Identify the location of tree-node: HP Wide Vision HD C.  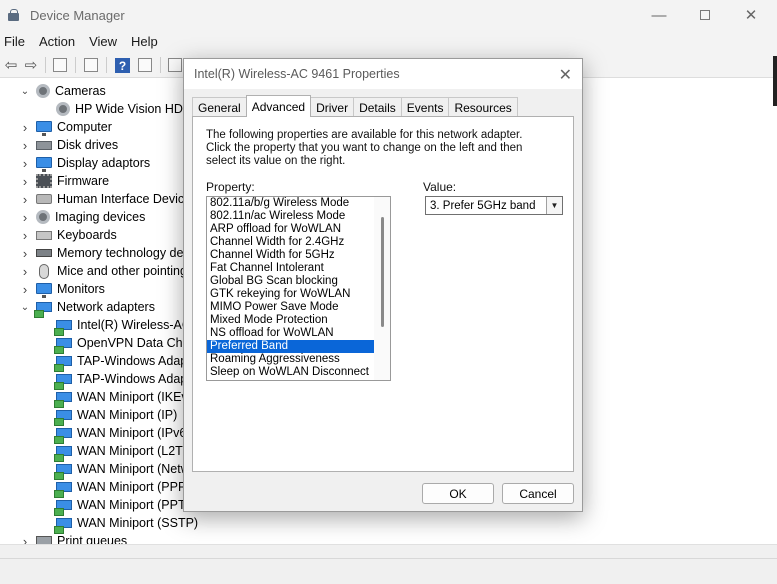
(125, 109).